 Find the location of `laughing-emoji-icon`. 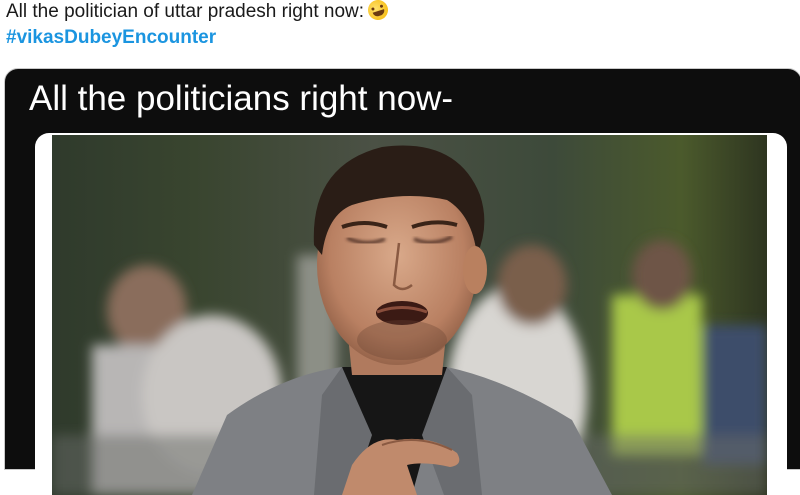

laughing-emoji-icon is located at coordinates (378, 11).